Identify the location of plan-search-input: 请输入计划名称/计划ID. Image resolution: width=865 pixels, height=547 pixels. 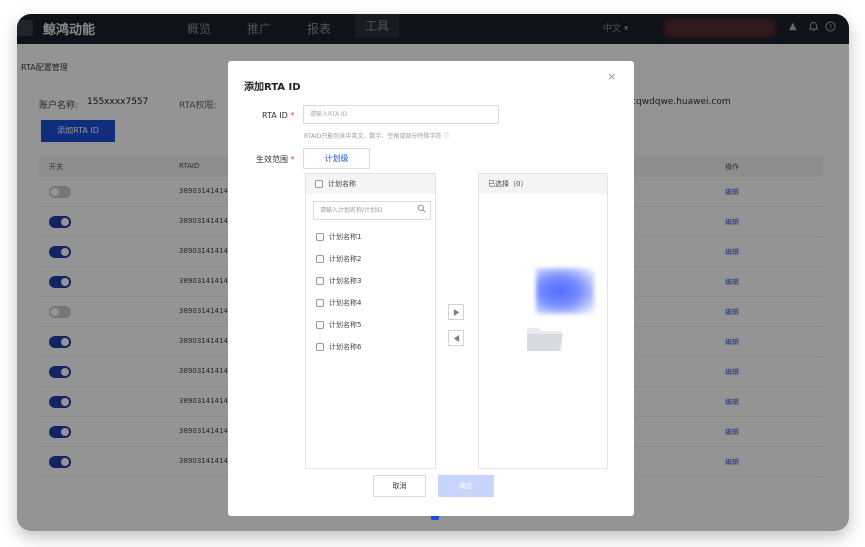
(372, 210).